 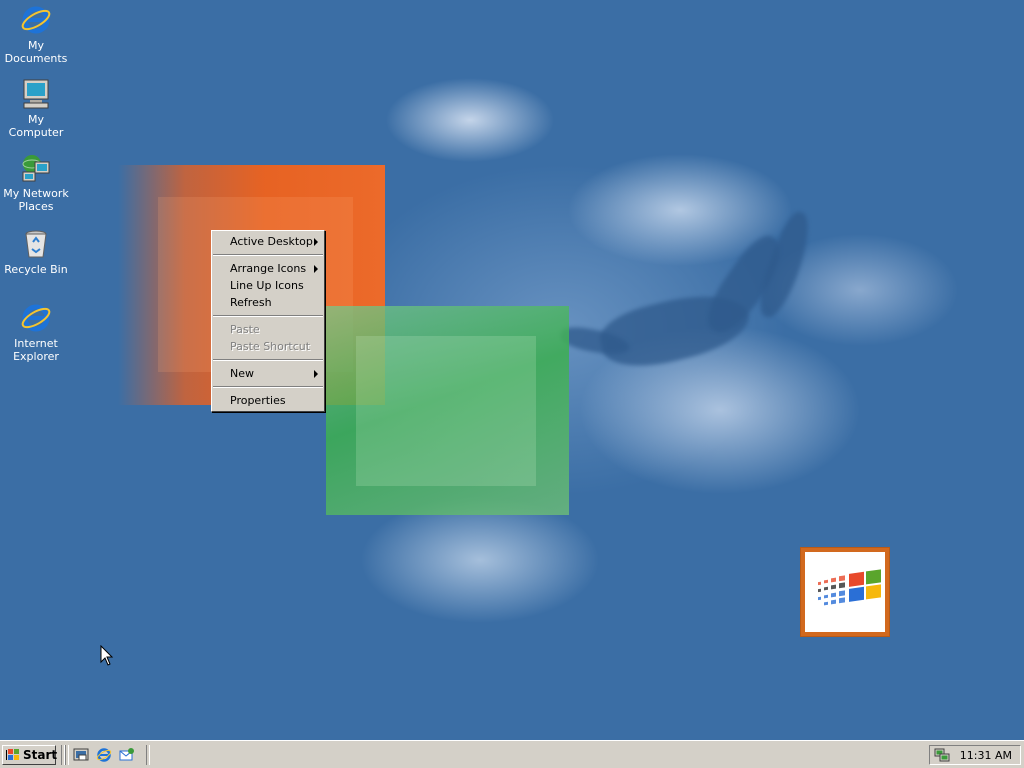 I want to click on desktop-icon-my-documents: My Documents, so click(x=36, y=34).